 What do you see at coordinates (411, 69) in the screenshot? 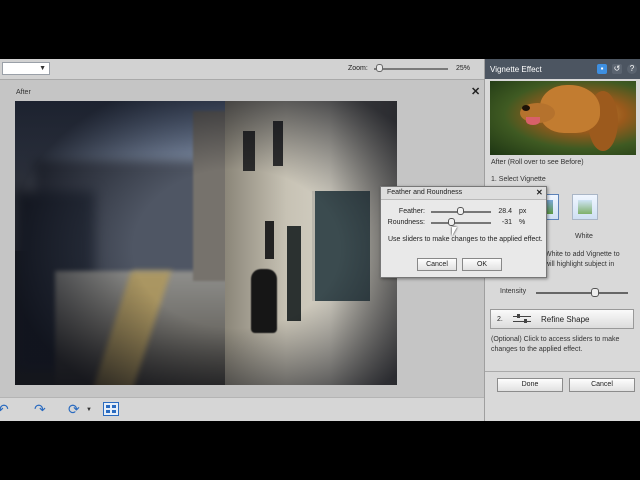
I see `zoom-slider` at bounding box center [411, 69].